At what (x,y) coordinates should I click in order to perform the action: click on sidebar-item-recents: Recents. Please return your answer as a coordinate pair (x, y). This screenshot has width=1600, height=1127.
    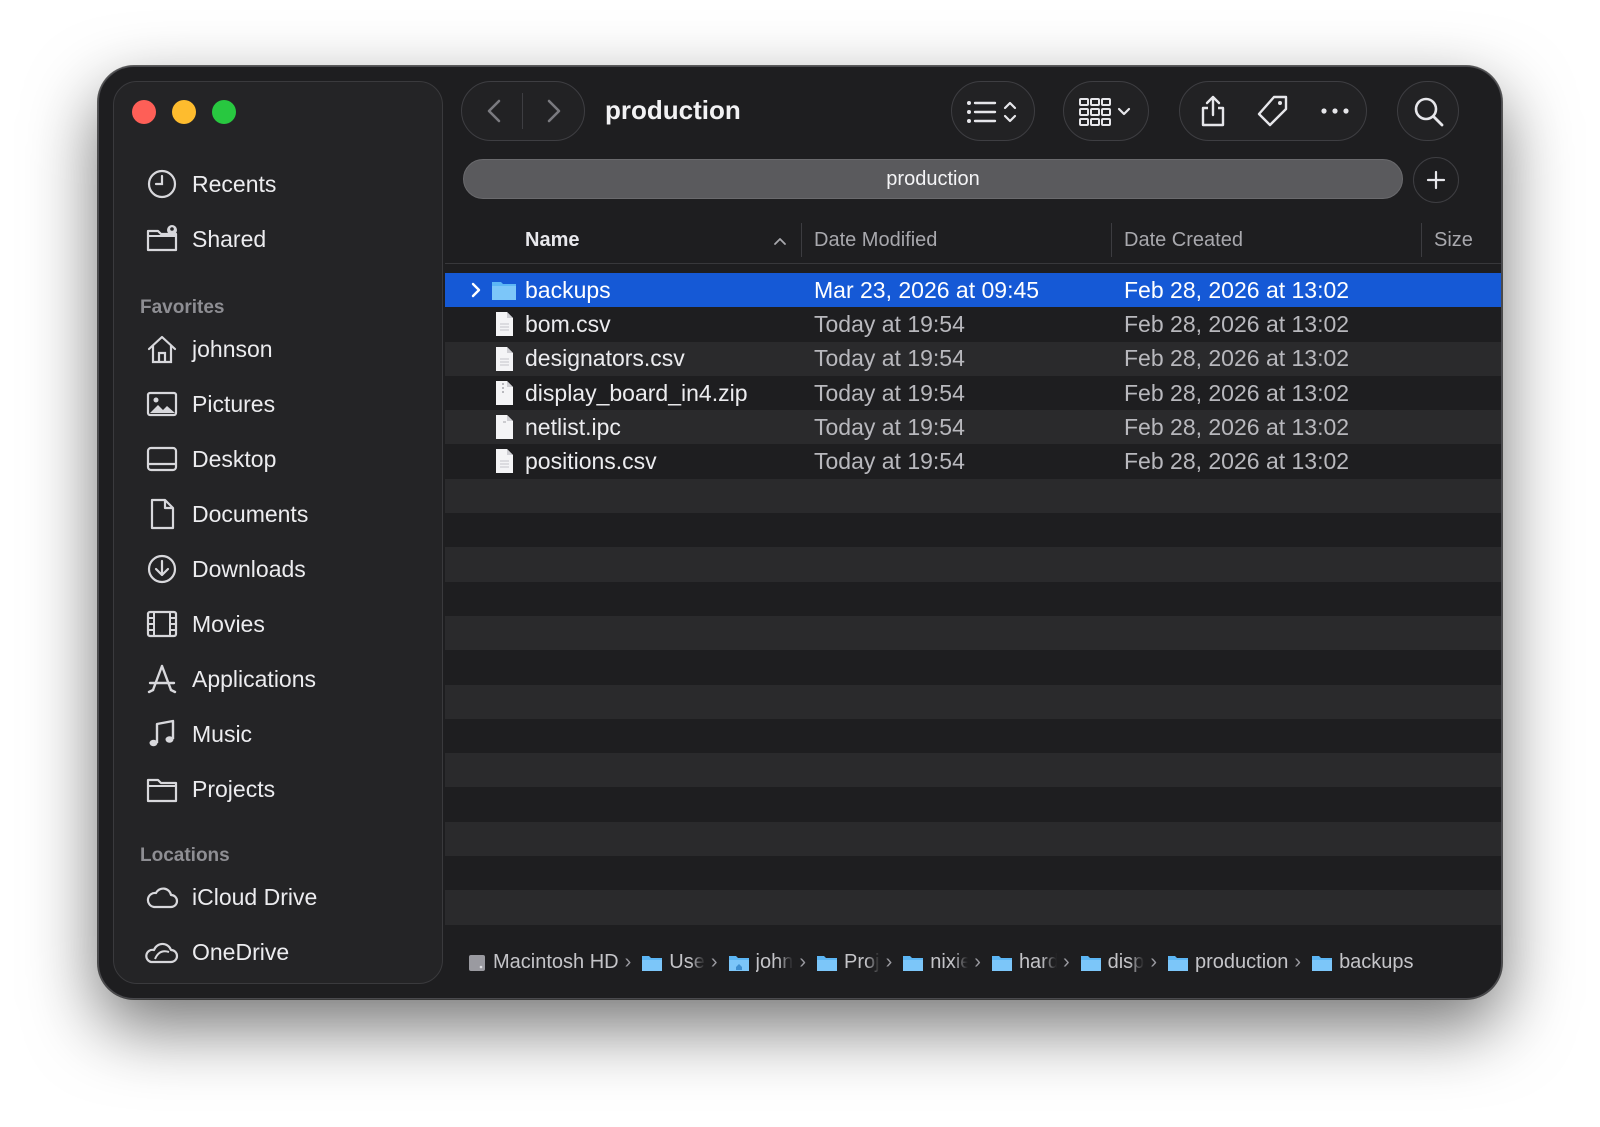
    Looking at the image, I should click on (209, 184).